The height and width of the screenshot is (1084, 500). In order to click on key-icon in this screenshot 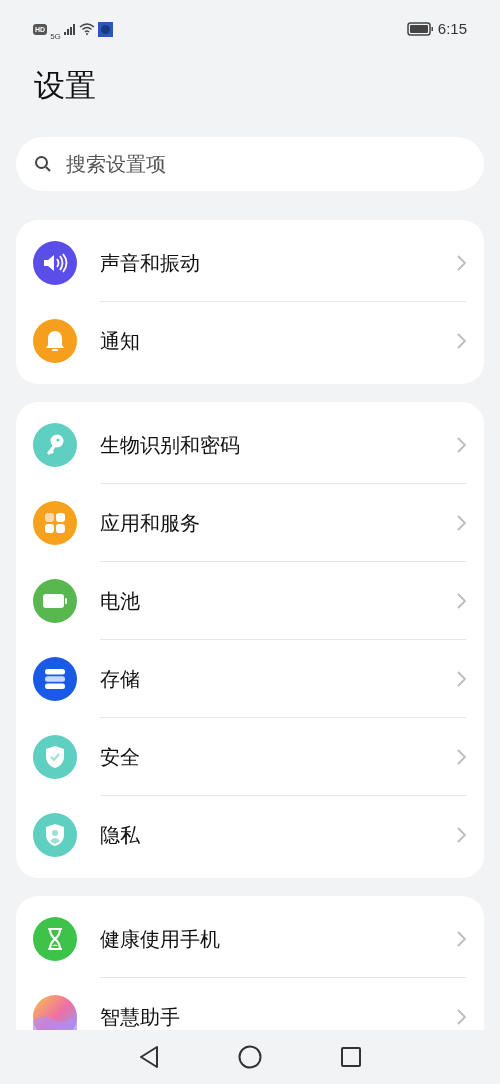, I will do `click(55, 445)`.